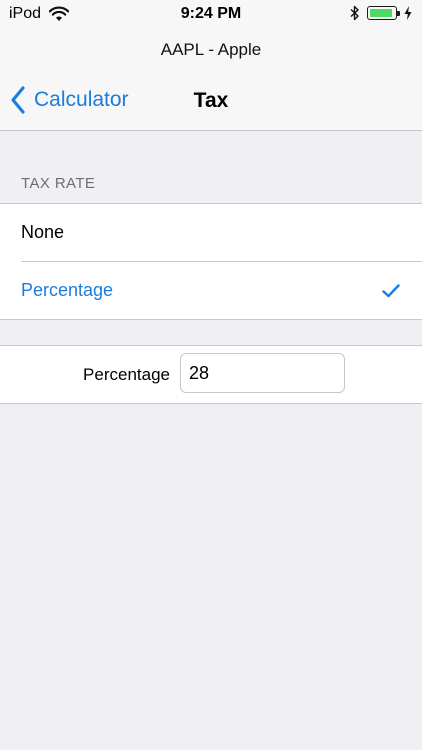  I want to click on option-percentage-label: Percentage, so click(67, 290).